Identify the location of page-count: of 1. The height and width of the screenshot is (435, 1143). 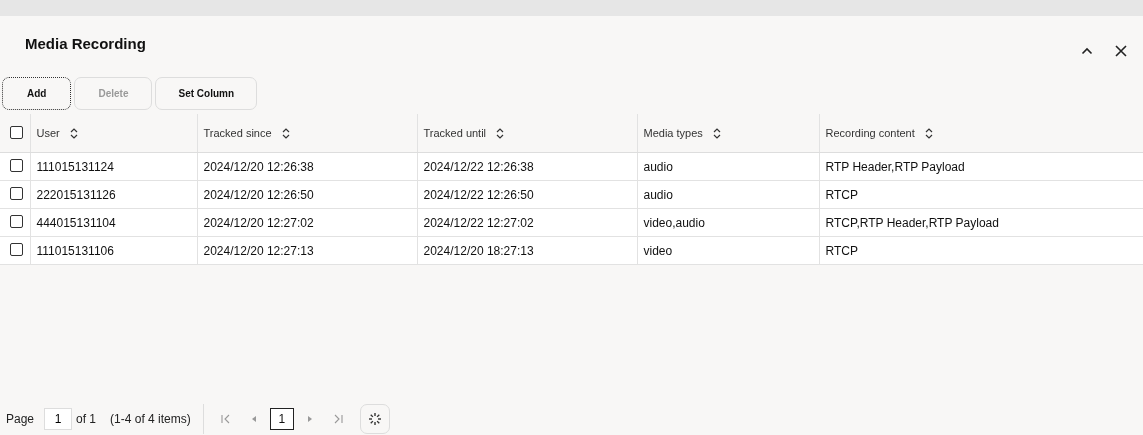
(86, 419).